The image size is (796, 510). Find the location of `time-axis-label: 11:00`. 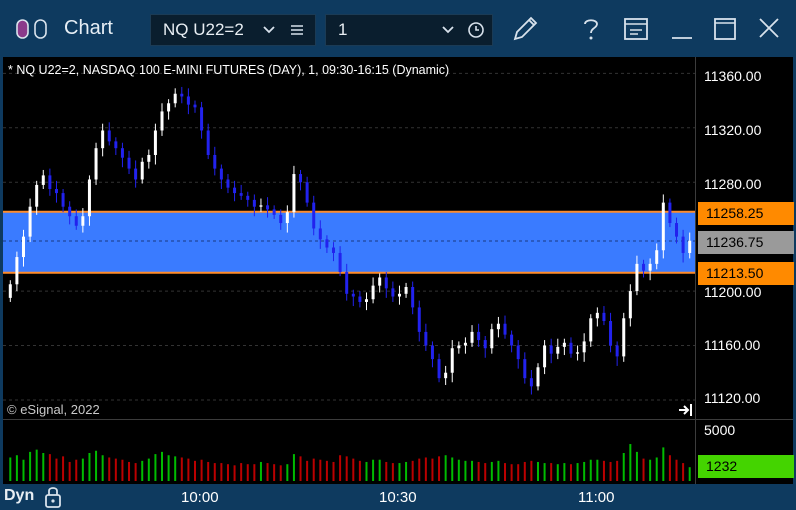

time-axis-label: 11:00 is located at coordinates (596, 497).